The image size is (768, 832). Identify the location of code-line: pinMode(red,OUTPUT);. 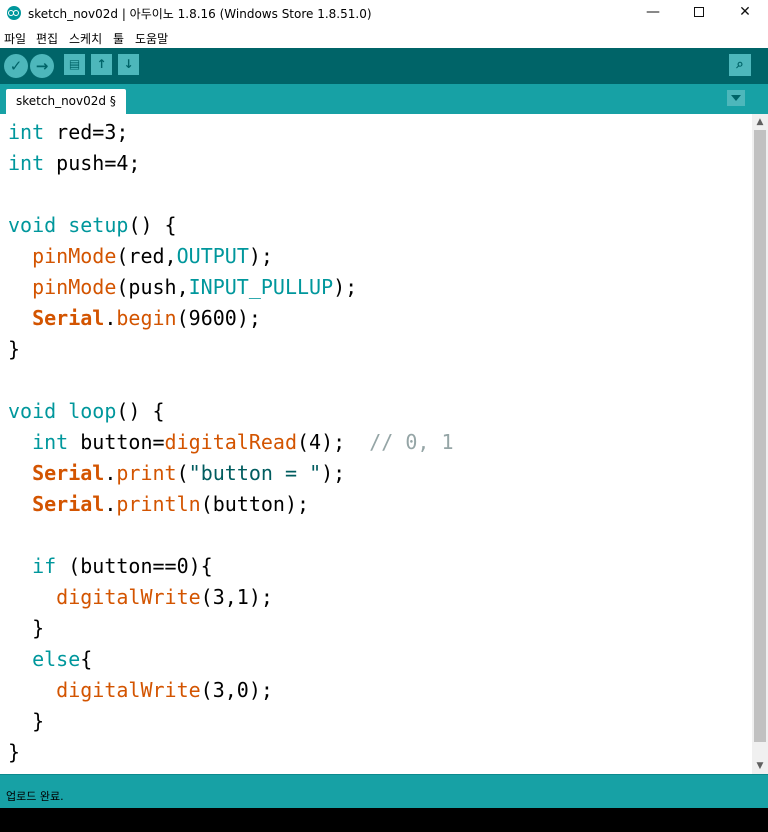
(140, 256).